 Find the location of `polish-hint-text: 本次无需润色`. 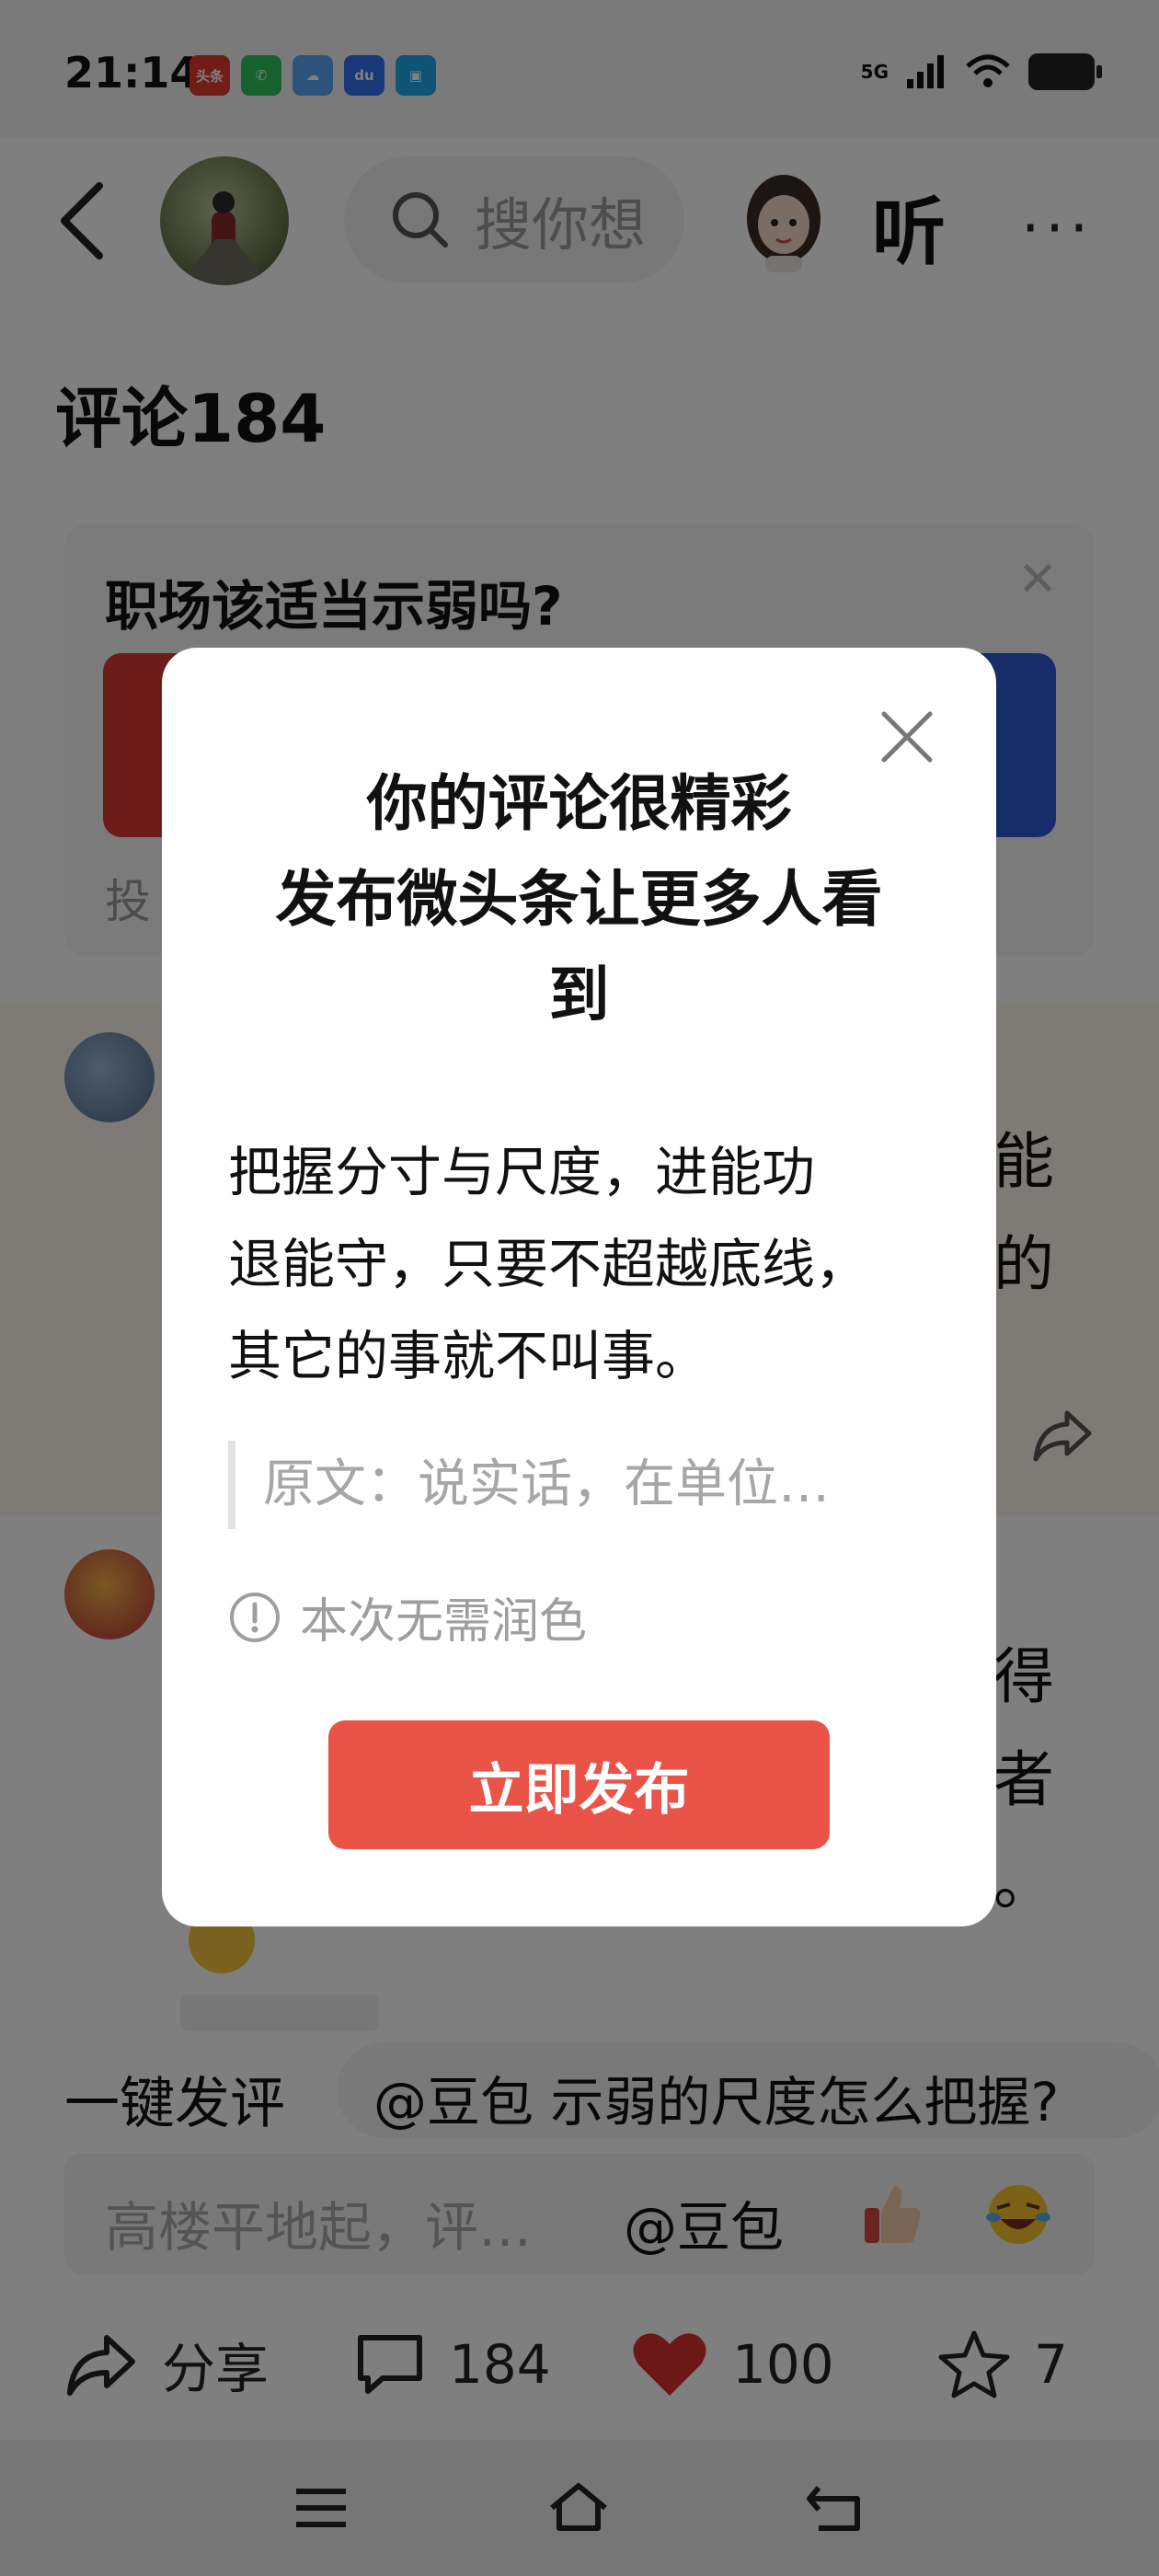

polish-hint-text: 本次无需润色 is located at coordinates (444, 1622).